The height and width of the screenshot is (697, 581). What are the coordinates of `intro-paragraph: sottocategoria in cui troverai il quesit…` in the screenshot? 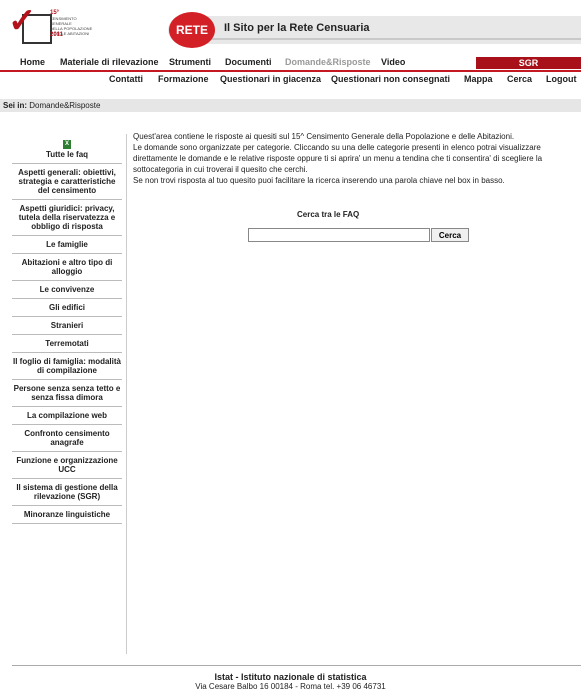 It's located at (220, 169).